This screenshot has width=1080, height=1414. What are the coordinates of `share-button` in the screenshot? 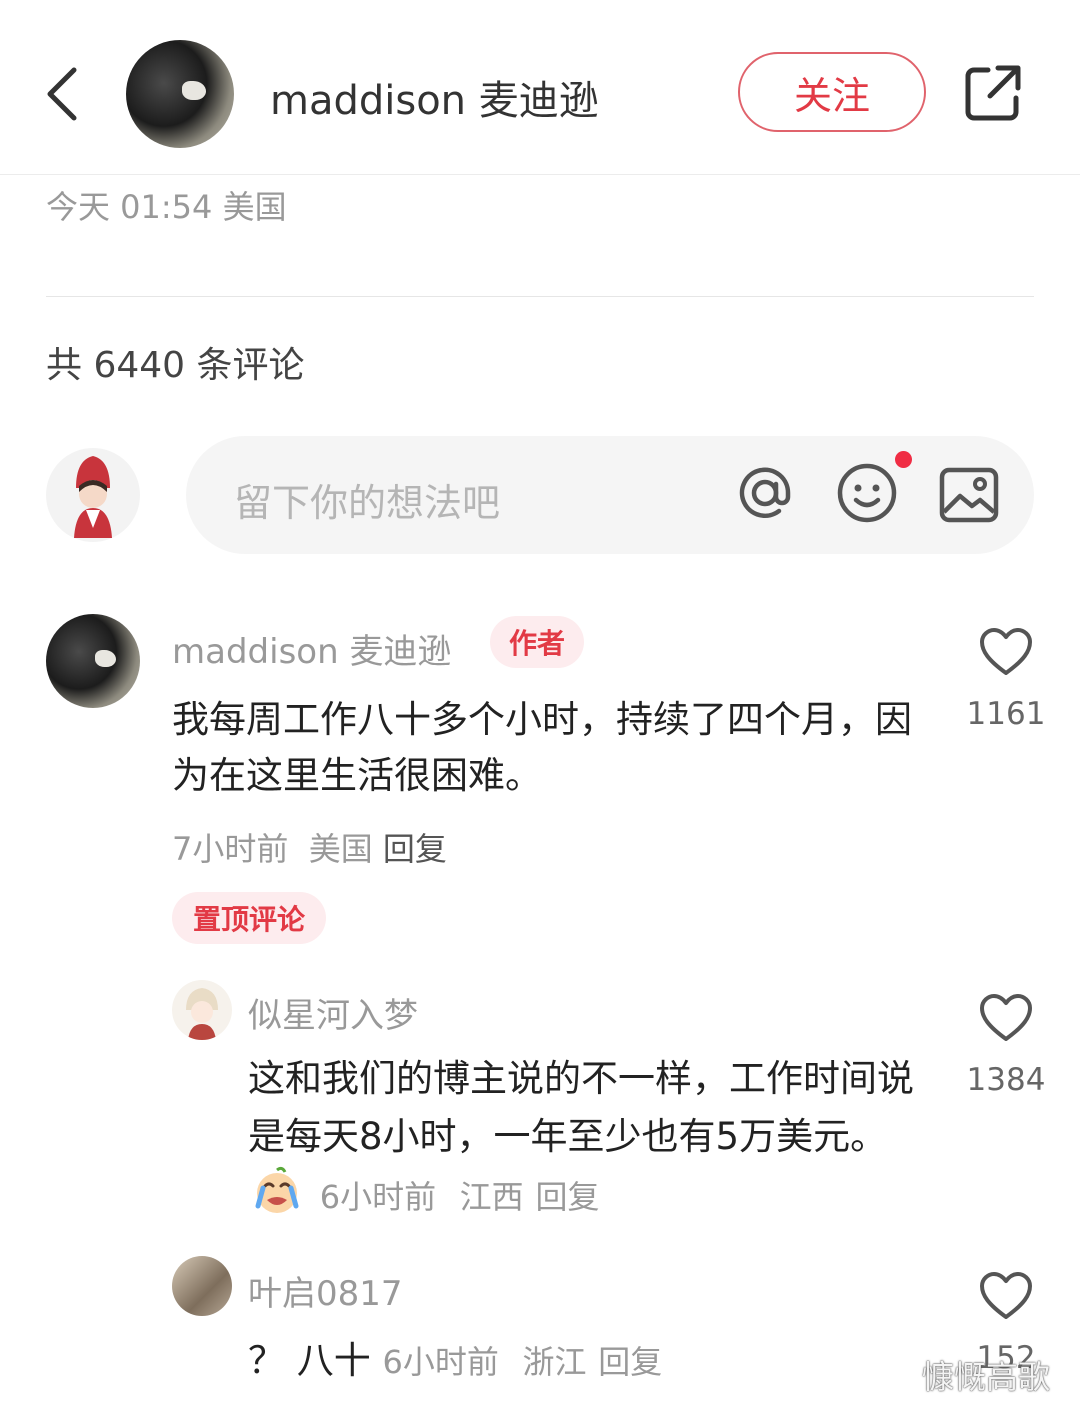 It's located at (993, 93).